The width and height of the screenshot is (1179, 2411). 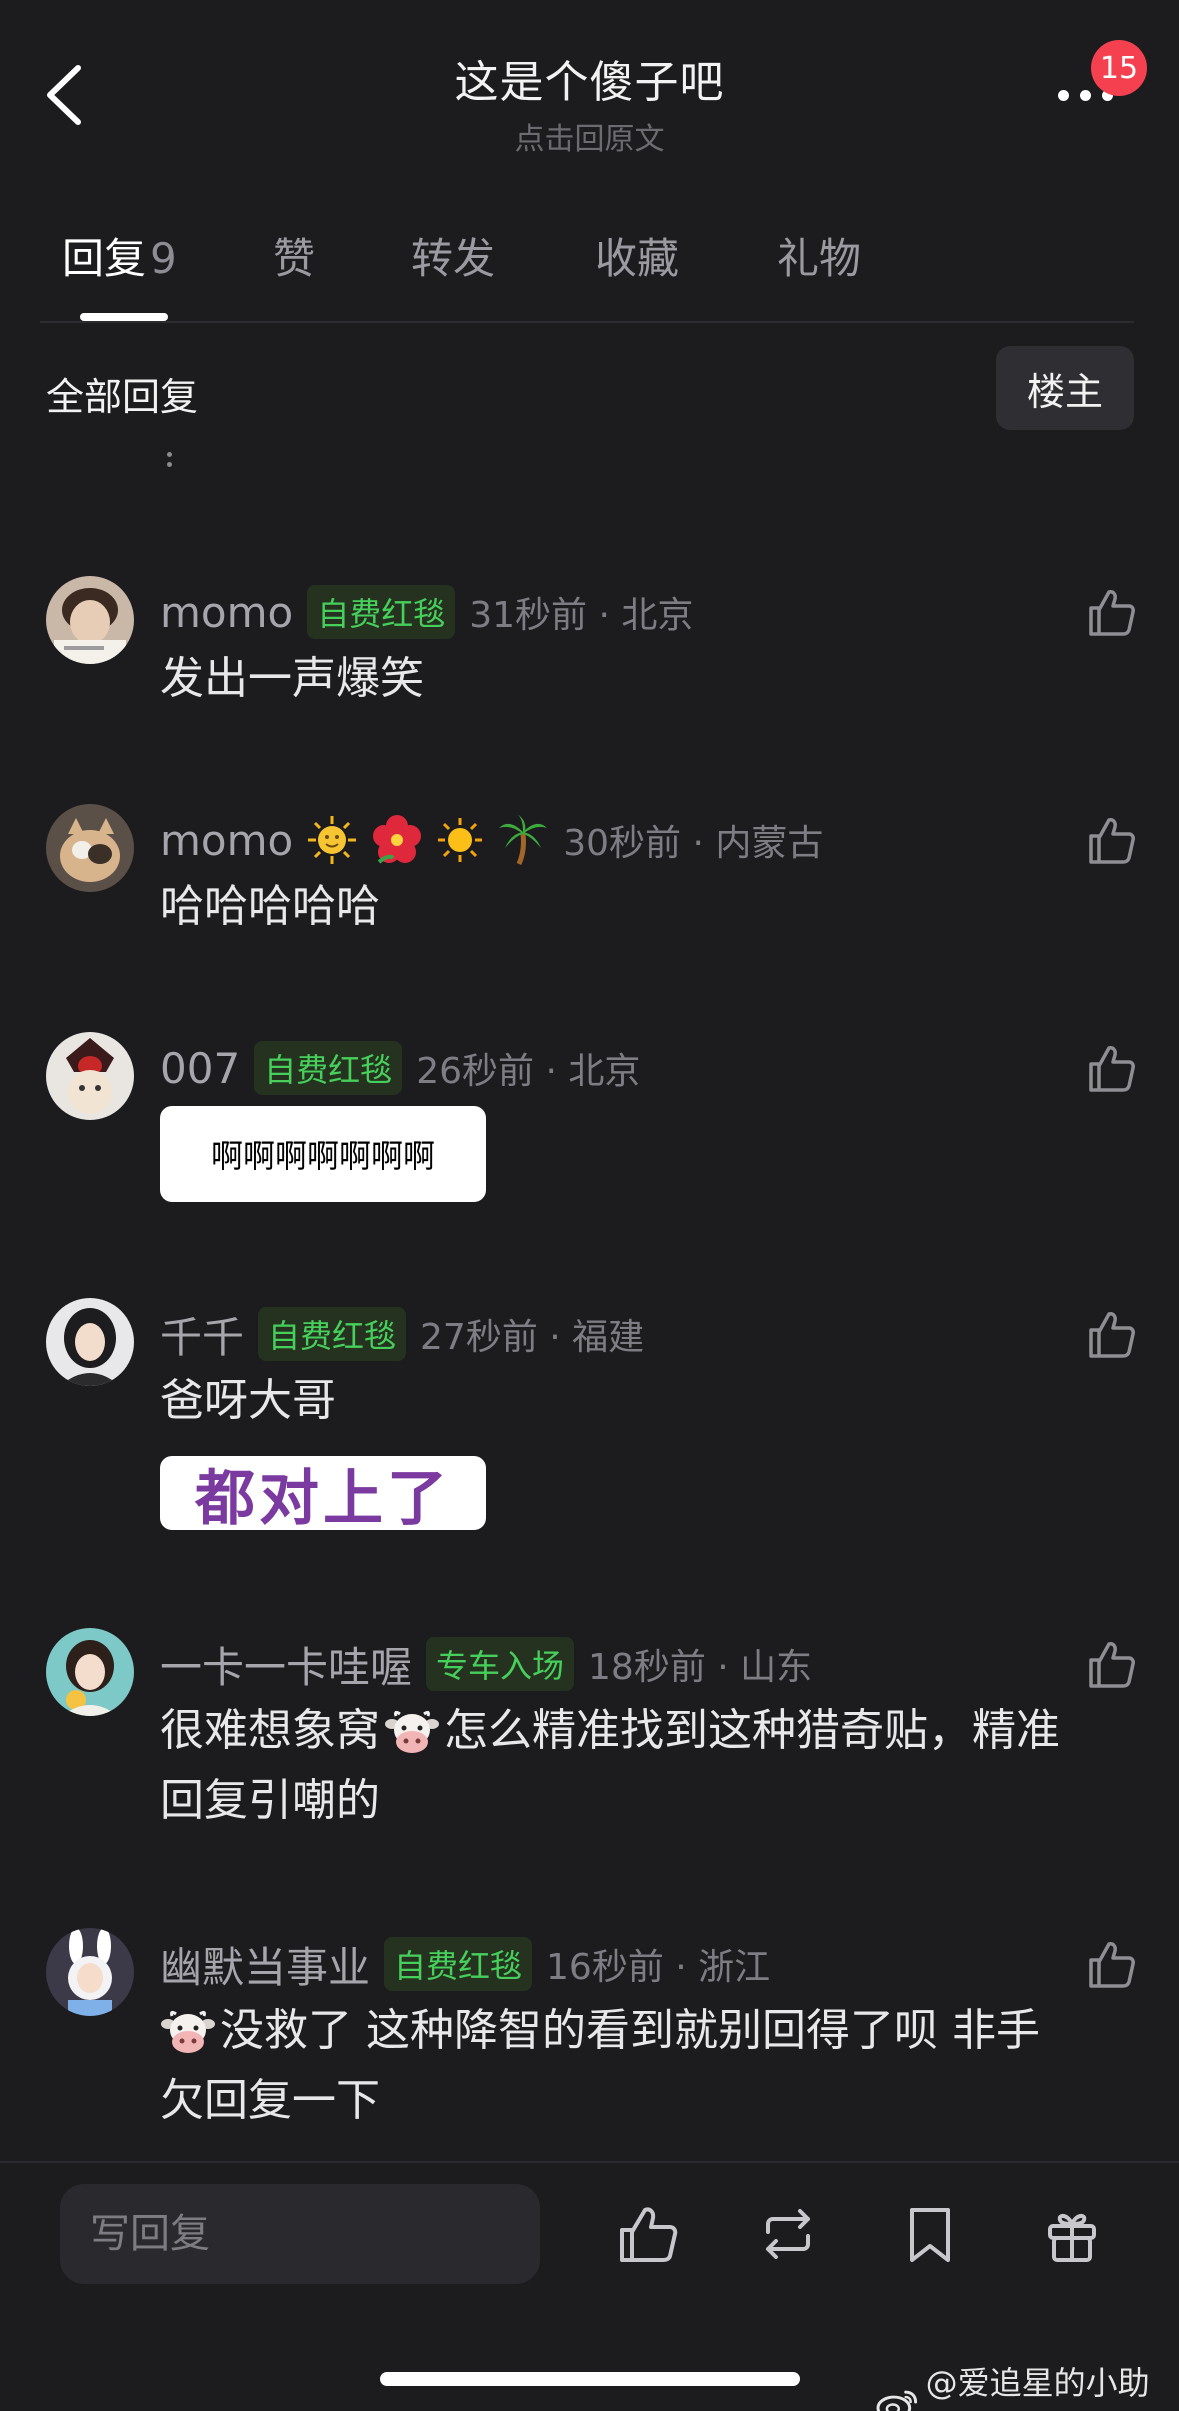 I want to click on username: 幽默当事业, so click(x=265, y=1964).